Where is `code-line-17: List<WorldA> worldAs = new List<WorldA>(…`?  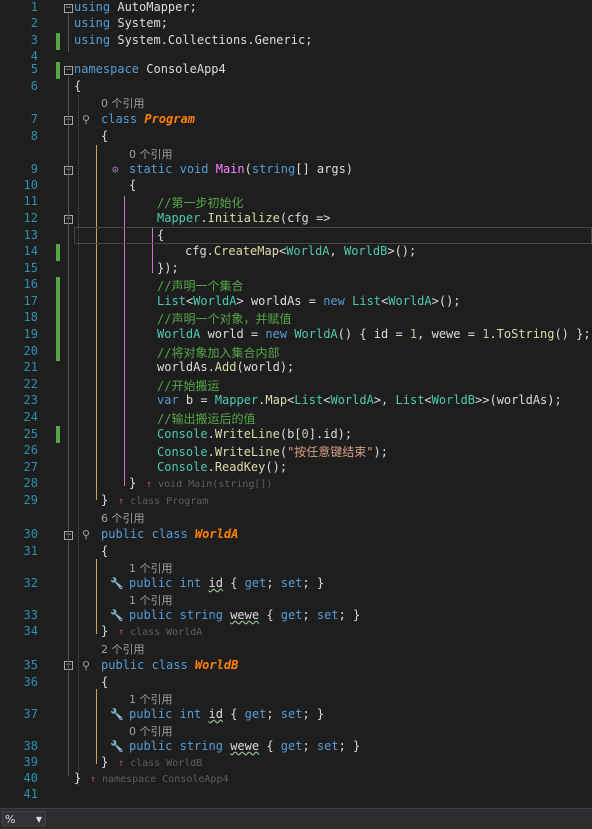 code-line-17: List<WorldA> worldAs = new List<WorldA>(… is located at coordinates (309, 301).